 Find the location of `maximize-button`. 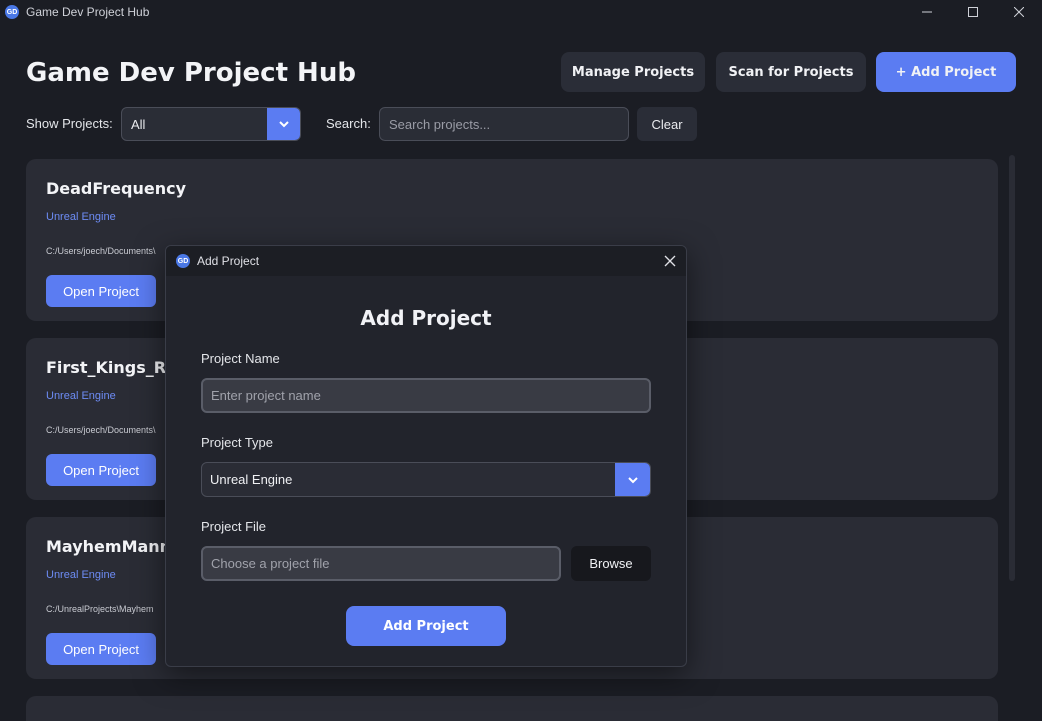

maximize-button is located at coordinates (973, 12).